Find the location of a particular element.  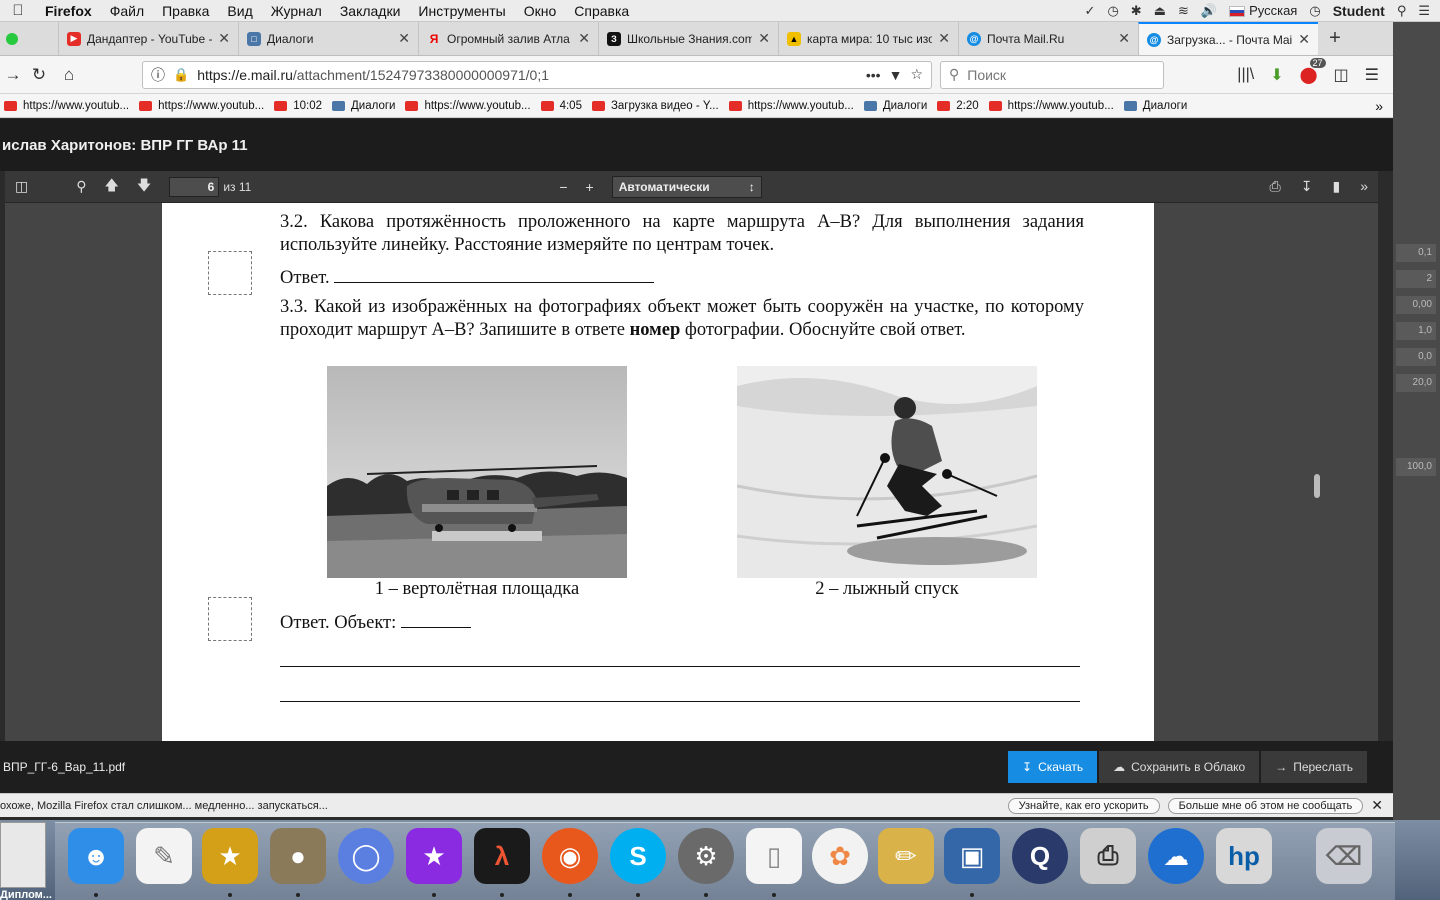

acrobat-icon: λ is located at coordinates (502, 856).